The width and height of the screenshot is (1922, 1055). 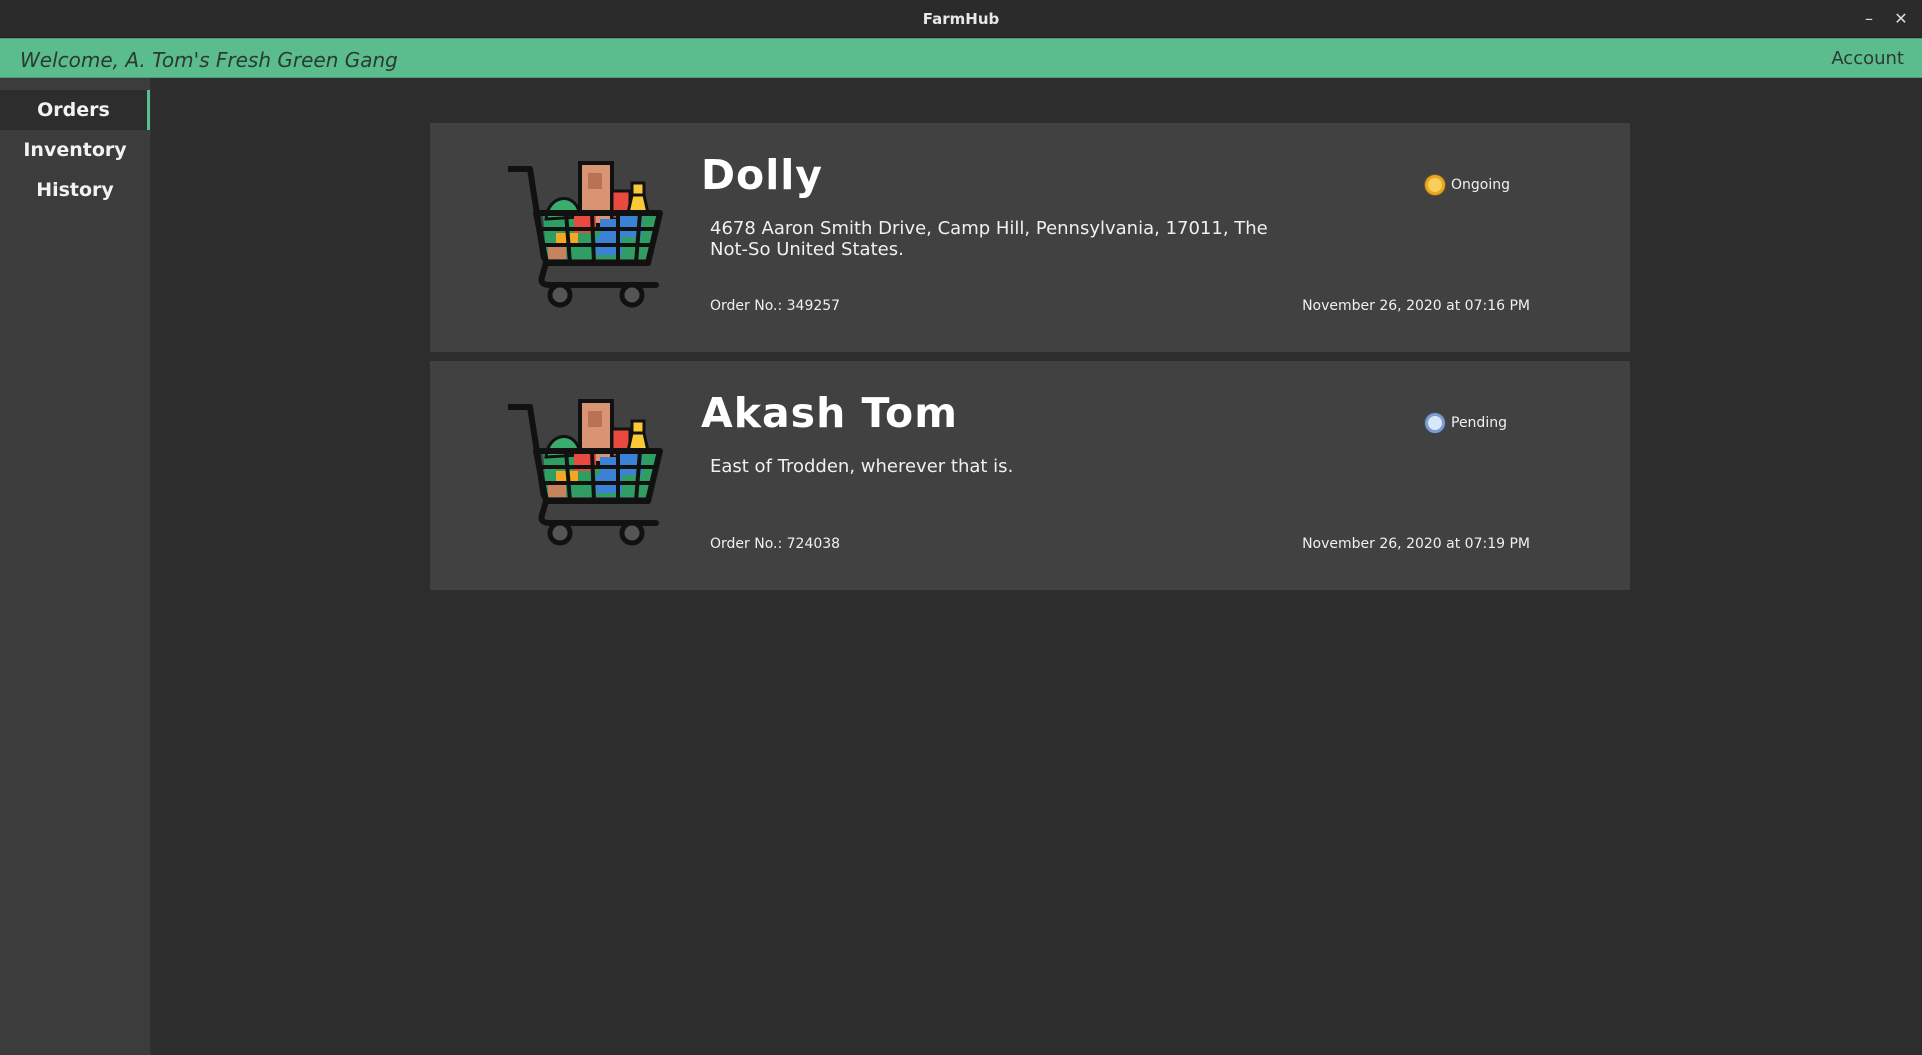 What do you see at coordinates (75, 150) in the screenshot?
I see `sidebar-item-inventory: Inventory` at bounding box center [75, 150].